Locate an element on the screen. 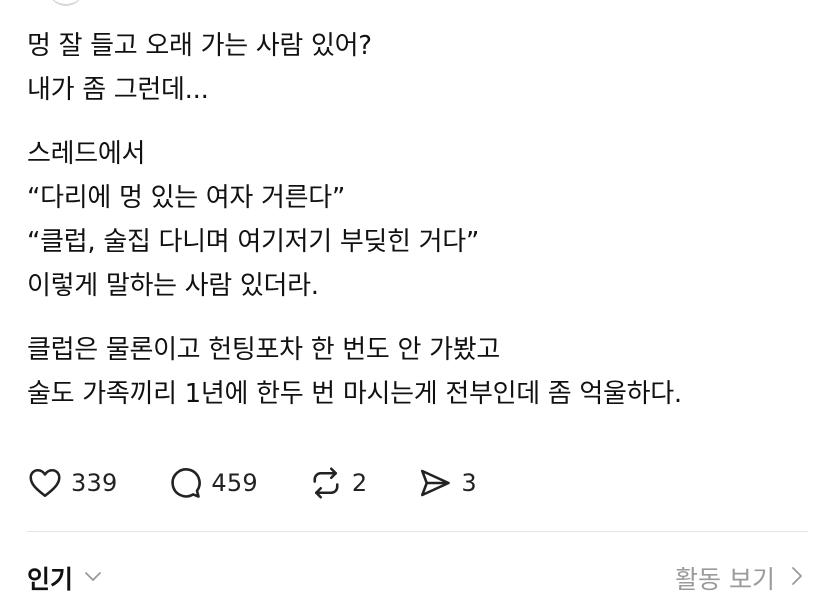 The width and height of the screenshot is (835, 613). divider is located at coordinates (417, 531).